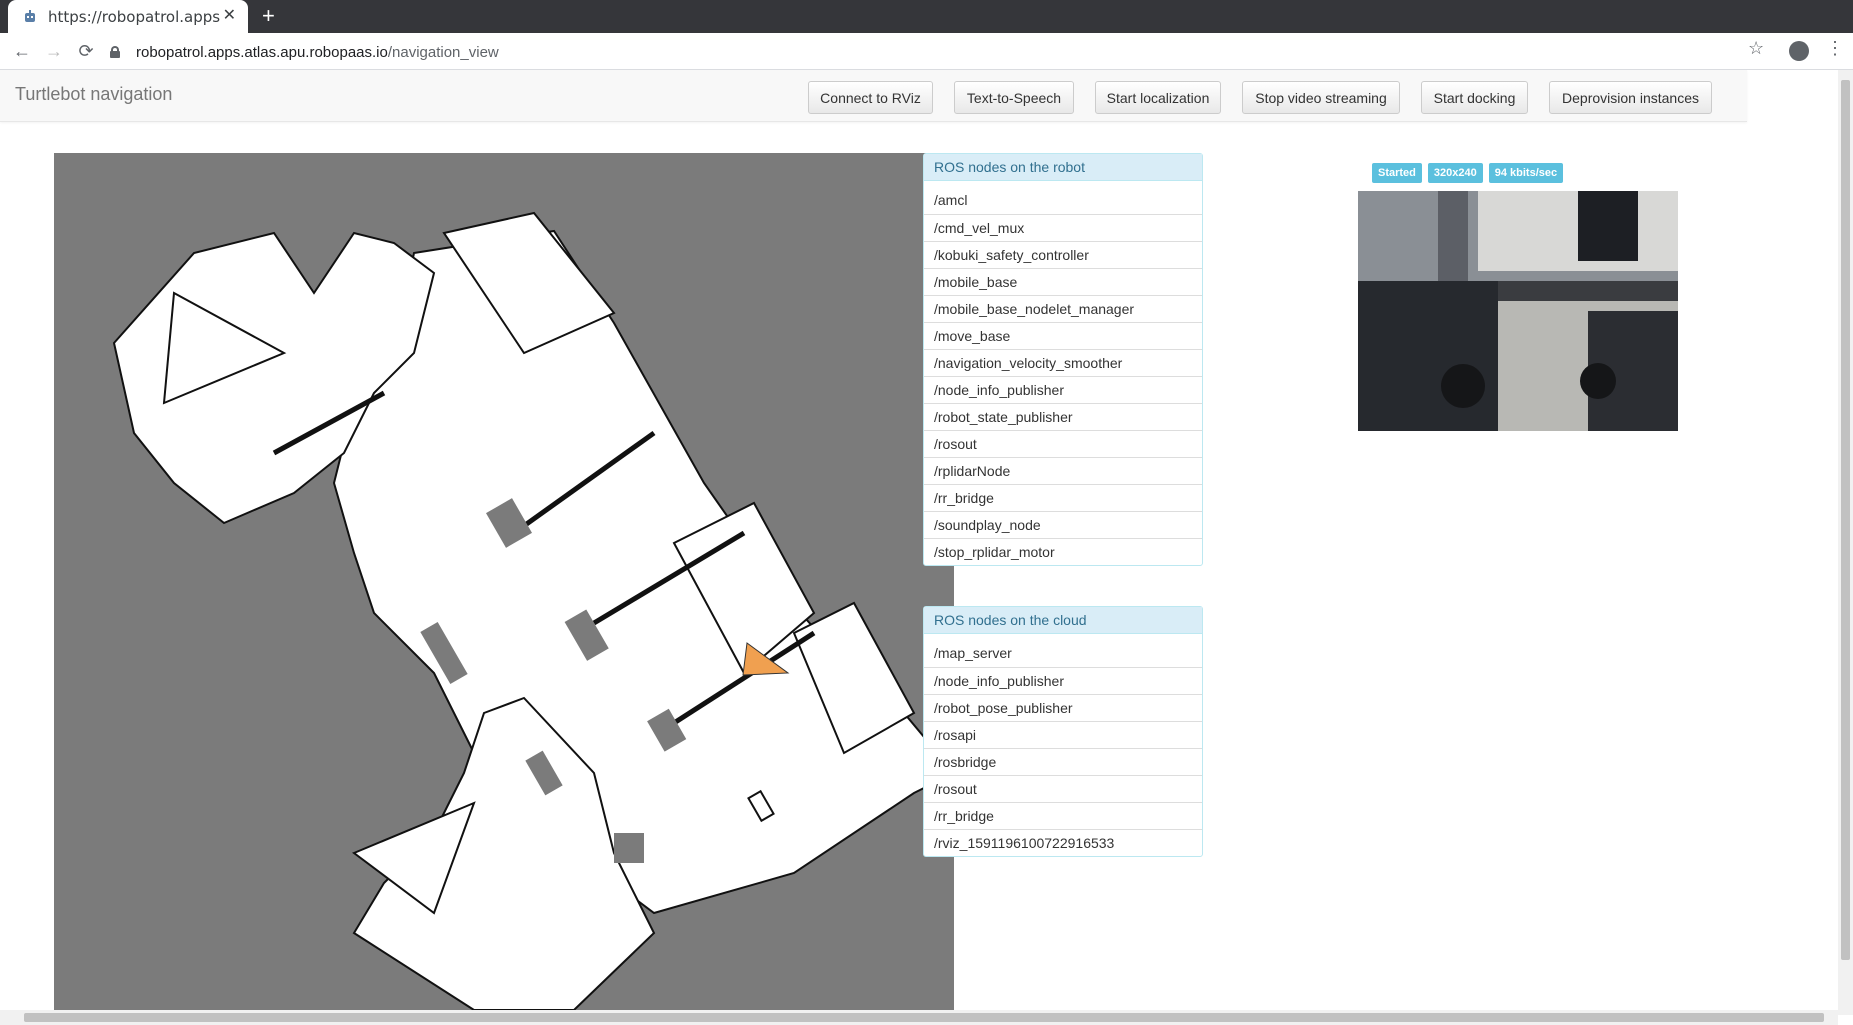 This screenshot has height=1025, width=1853. I want to click on video-badges: Started 320x240 94 kbits/sec, so click(1470, 173).